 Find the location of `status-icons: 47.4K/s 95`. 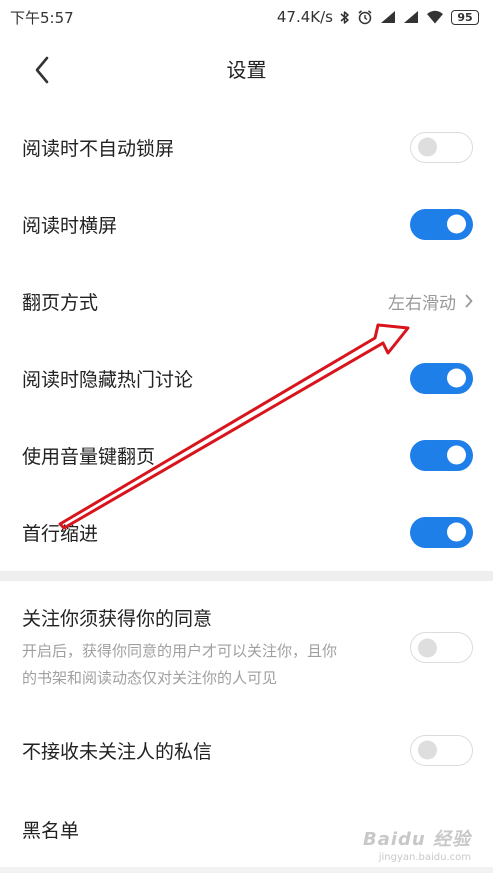

status-icons: 47.4K/s 95 is located at coordinates (378, 17).